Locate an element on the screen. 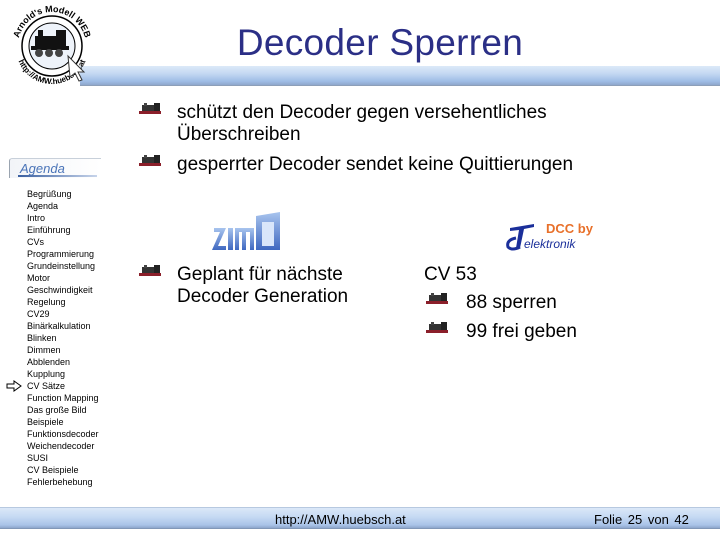 This screenshot has height=540, width=720. agenda-item: Beispiele is located at coordinates (63, 422).